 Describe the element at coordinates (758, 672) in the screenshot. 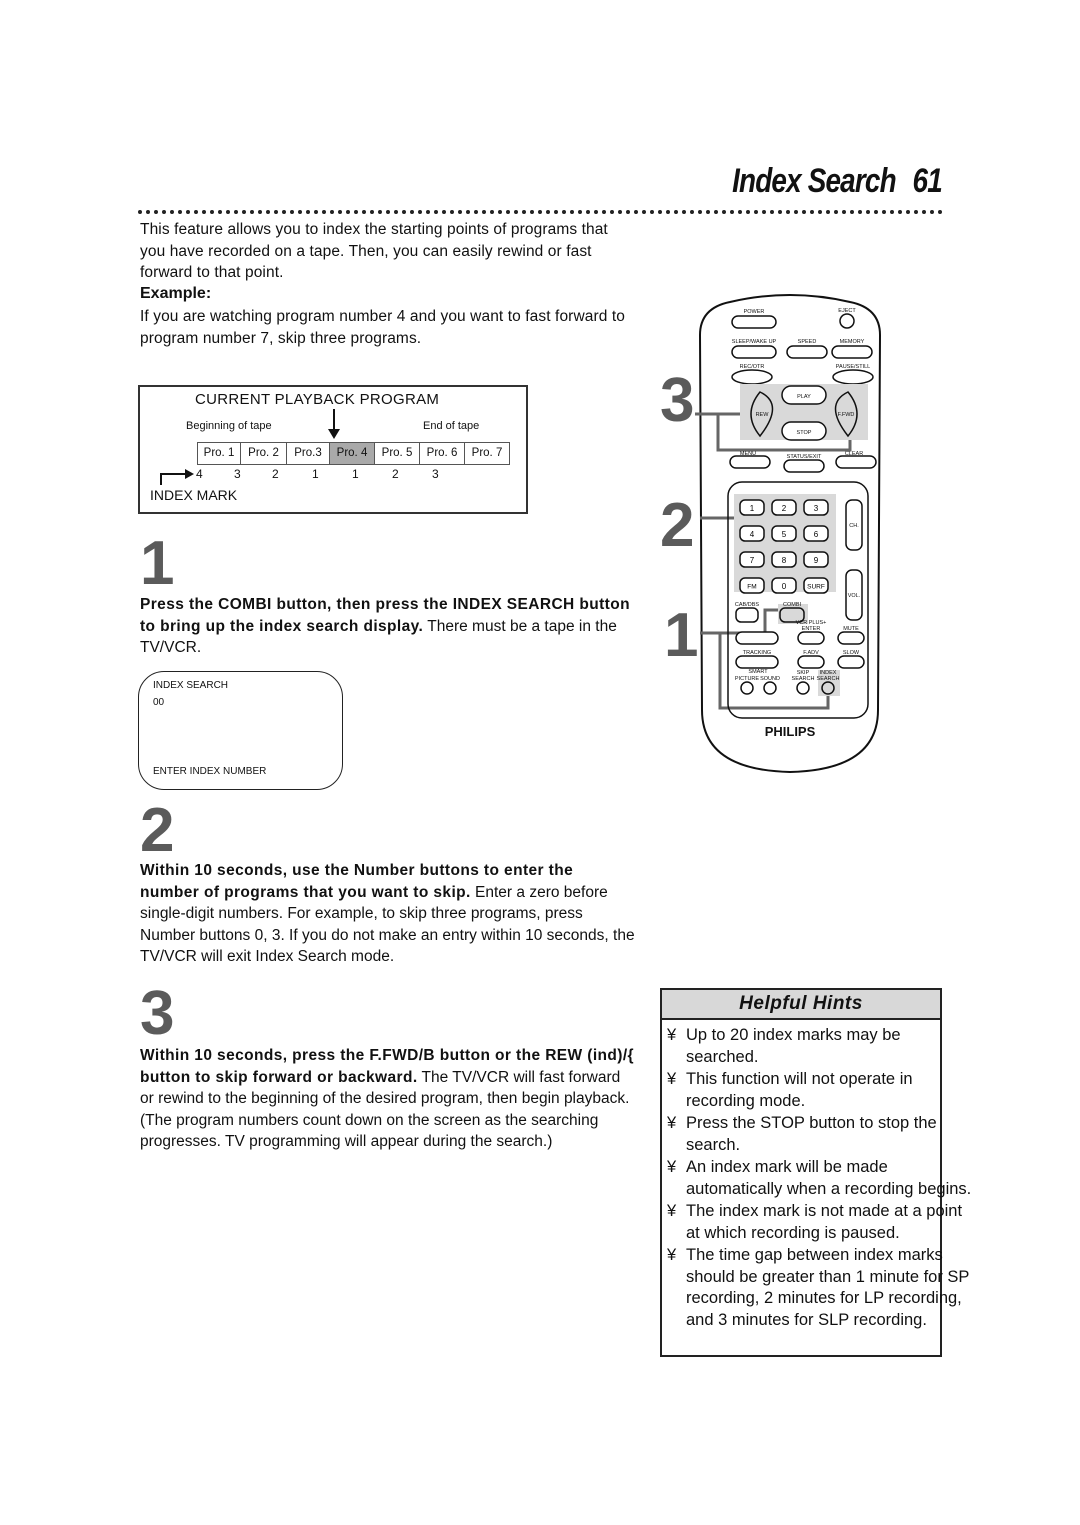

I see `smart-label: SMART` at that location.